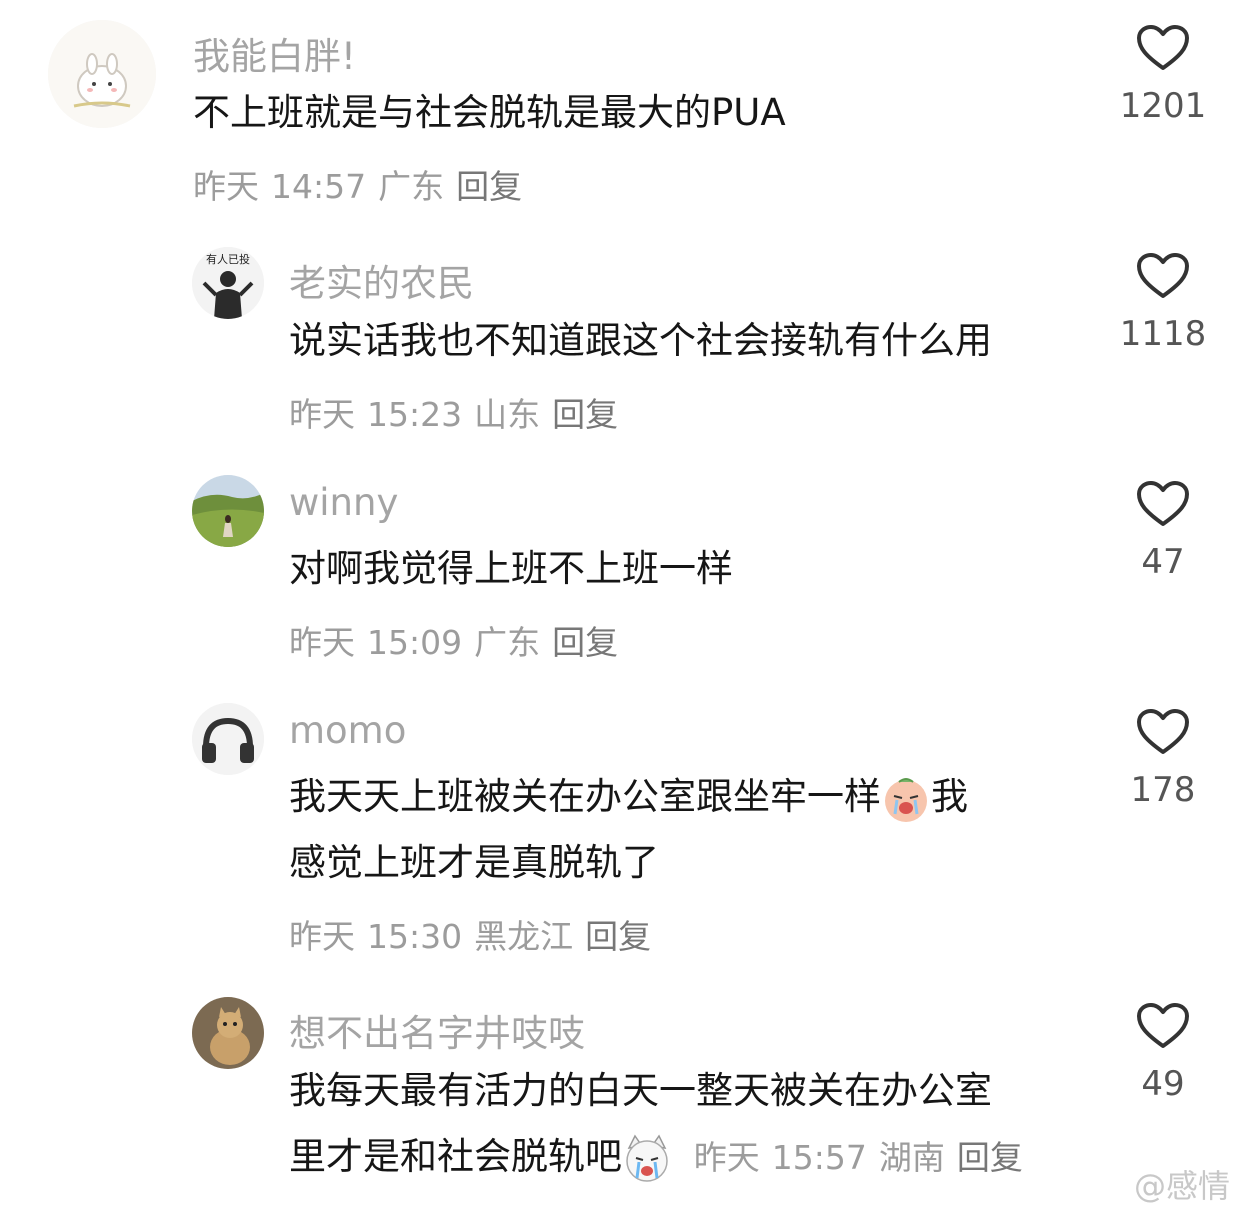 The width and height of the screenshot is (1242, 1217). What do you see at coordinates (640, 1090) in the screenshot?
I see `comment-text-line: 我每天最有活力的白天一整天被关在办公室` at bounding box center [640, 1090].